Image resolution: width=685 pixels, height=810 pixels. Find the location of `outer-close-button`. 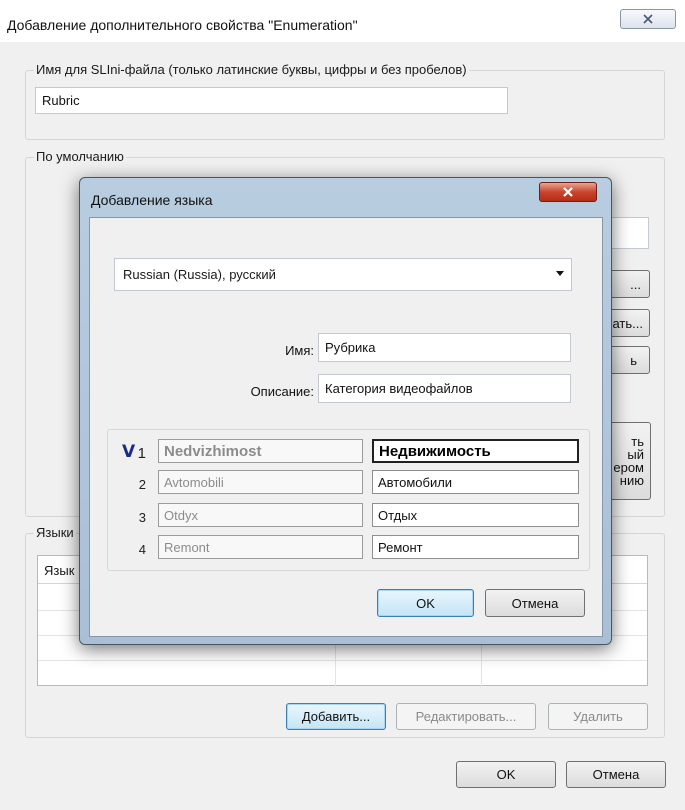

outer-close-button is located at coordinates (648, 19).